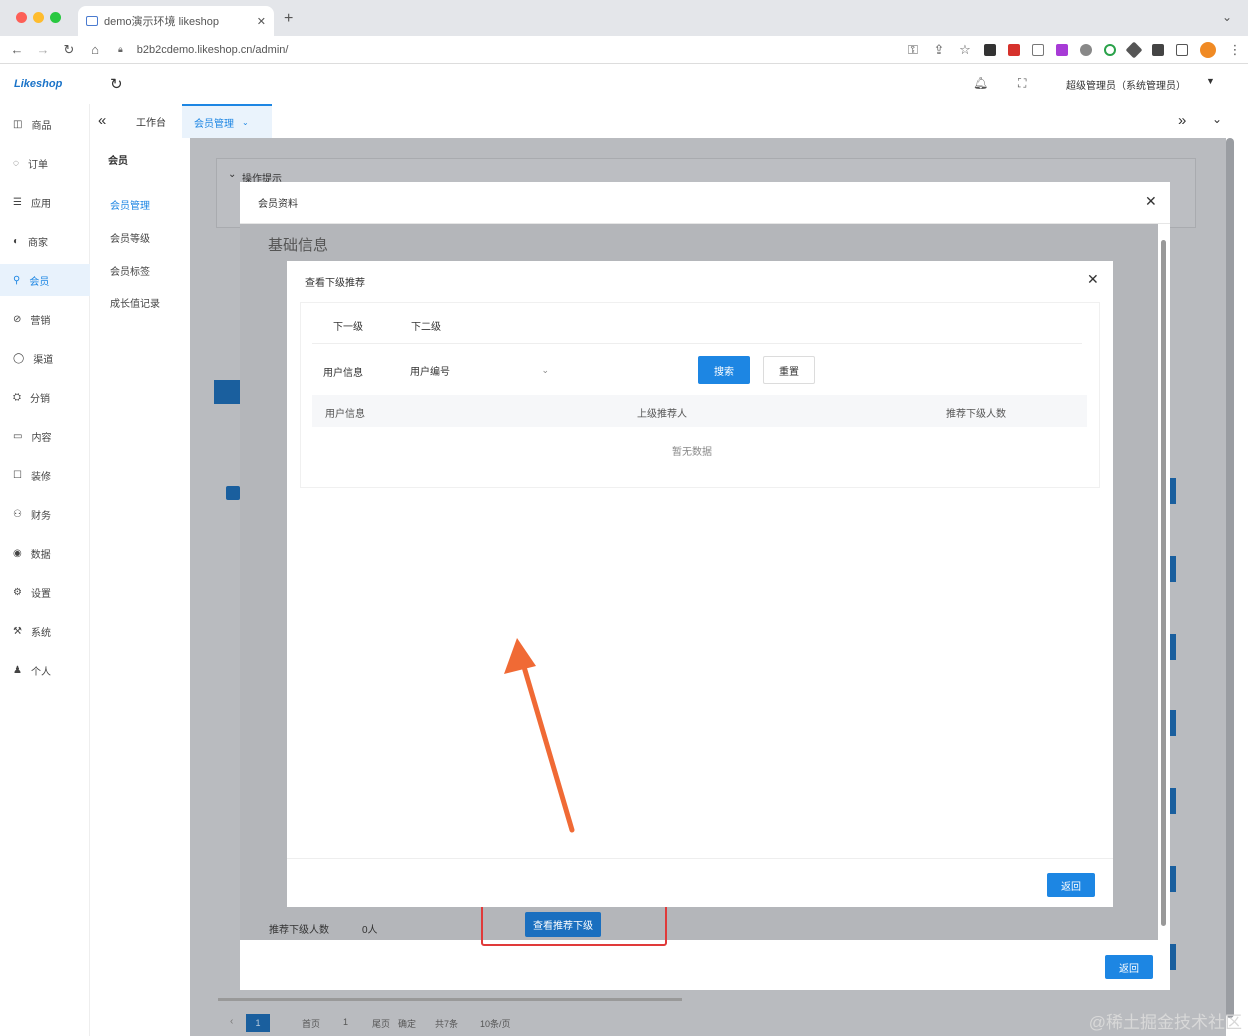 This screenshot has width=1248, height=1036. I want to click on pagination-page-size-select: 10条/页, so click(495, 1023).